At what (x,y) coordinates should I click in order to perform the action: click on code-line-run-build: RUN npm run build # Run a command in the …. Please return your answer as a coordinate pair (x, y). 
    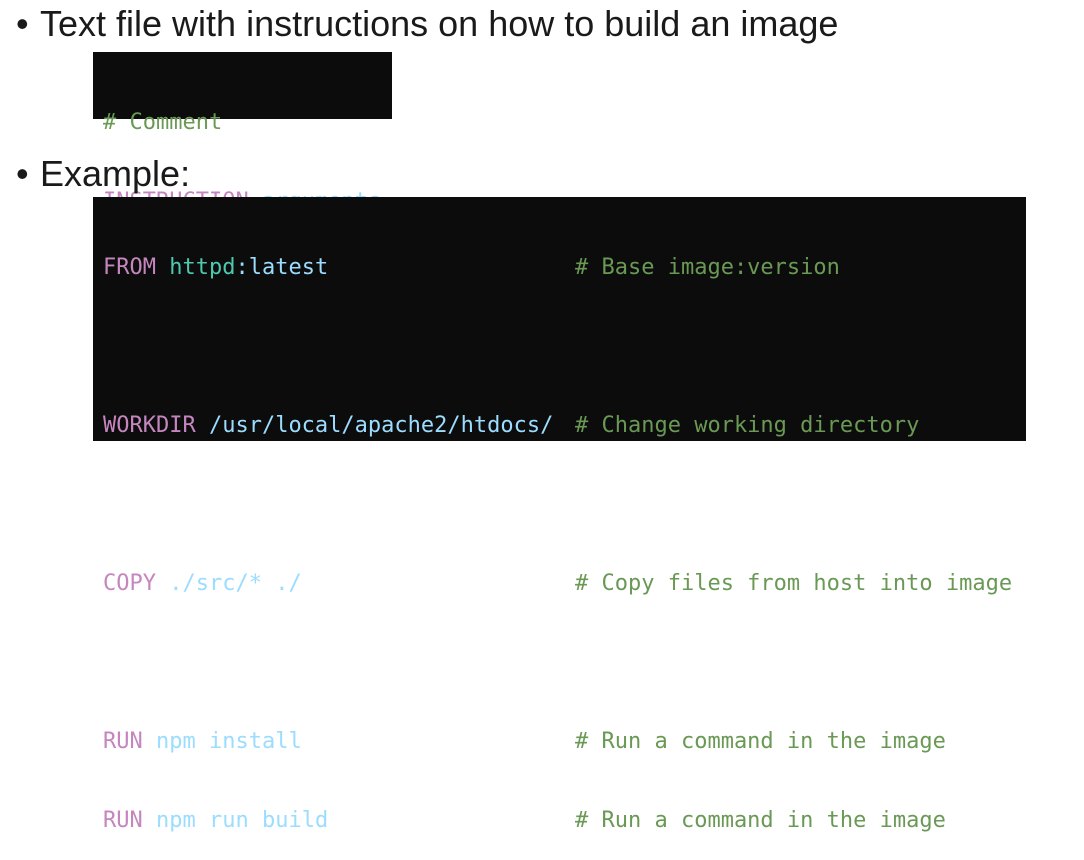
    Looking at the image, I should click on (559, 820).